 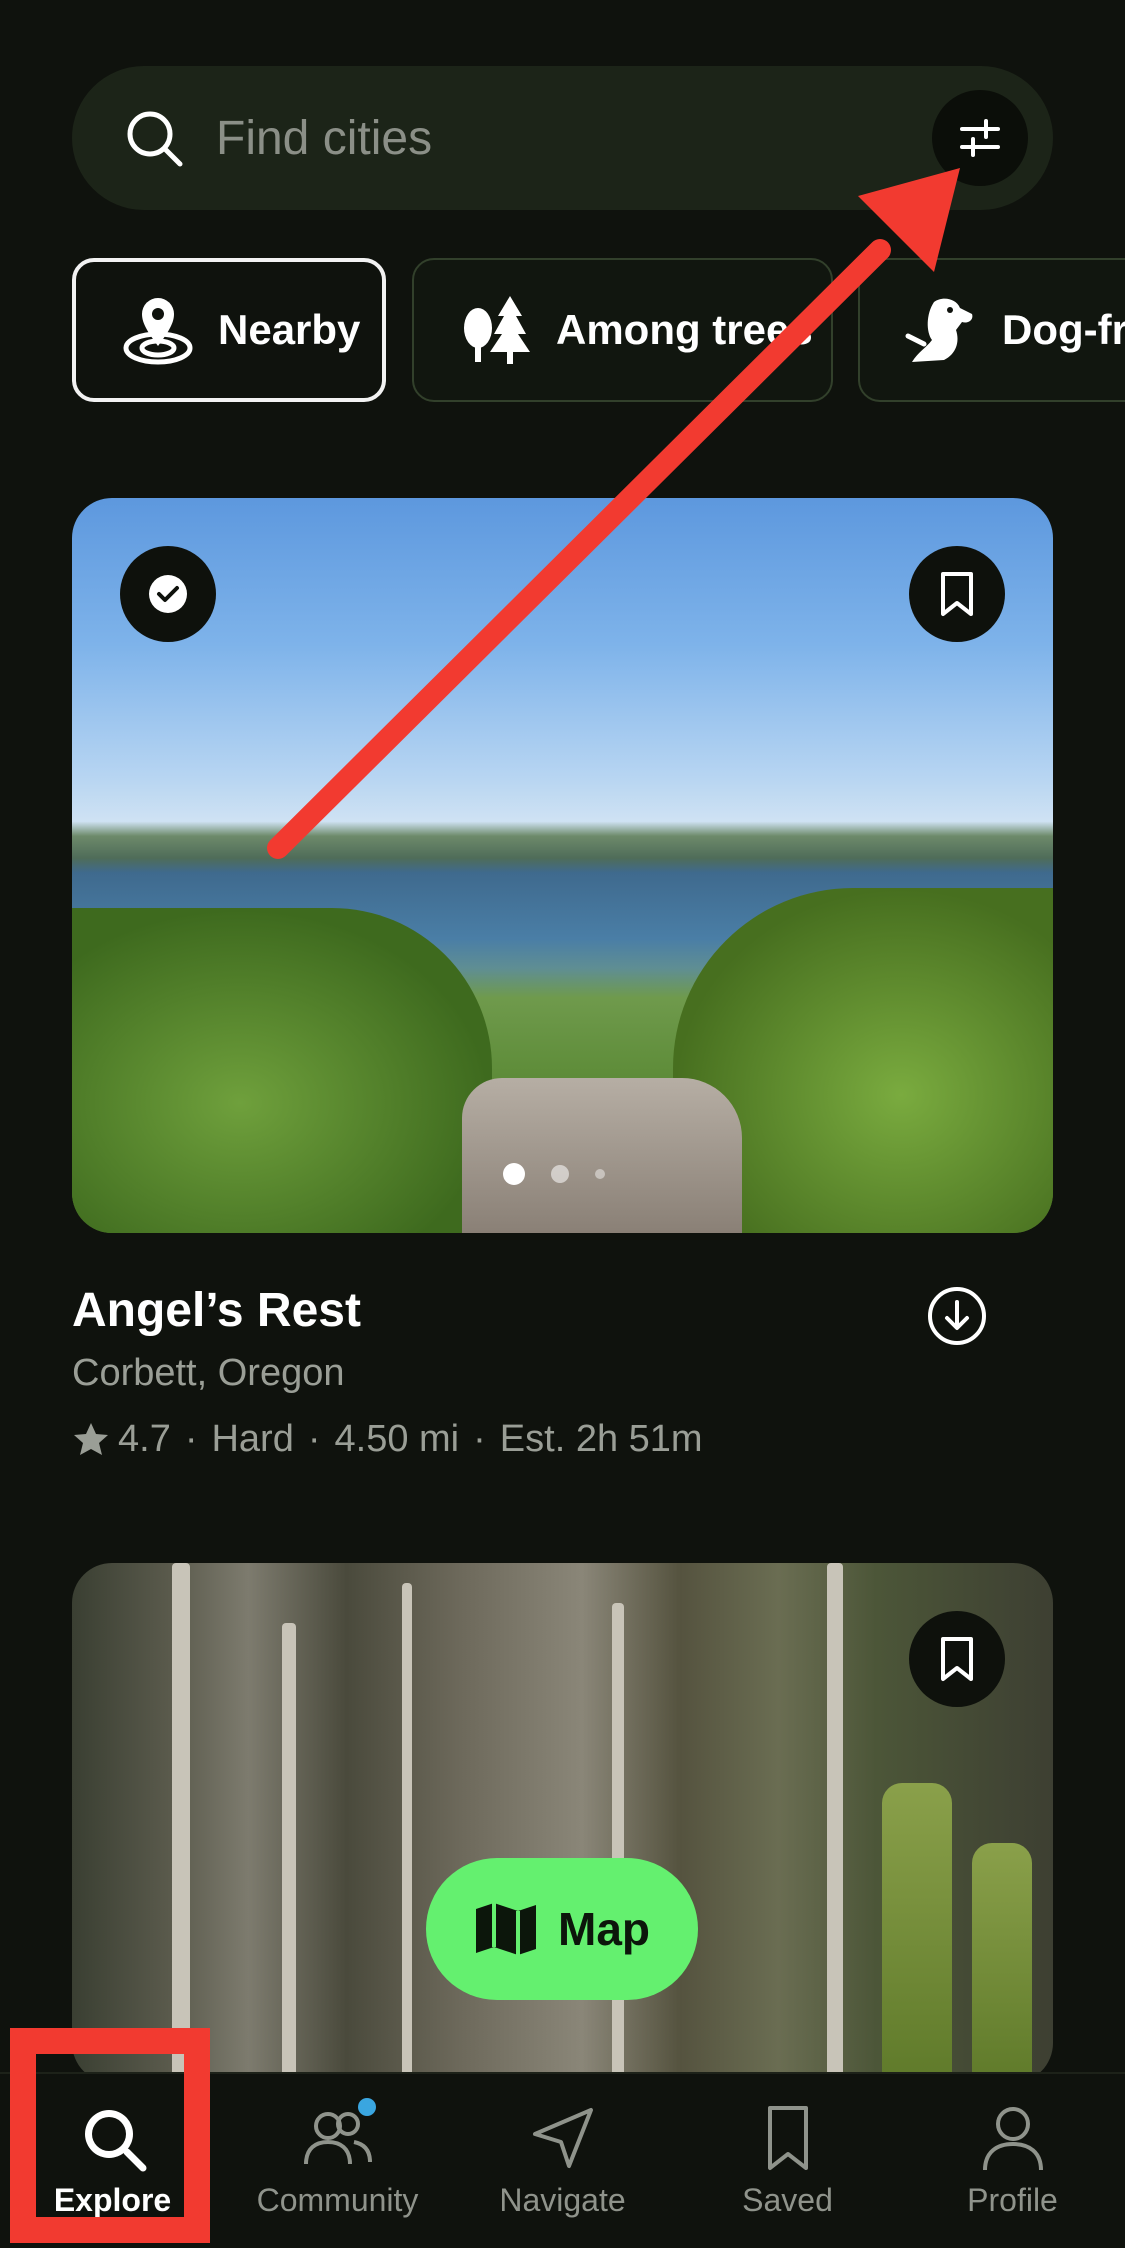 I want to click on nav-navigate: Navigate, so click(x=562, y=2161).